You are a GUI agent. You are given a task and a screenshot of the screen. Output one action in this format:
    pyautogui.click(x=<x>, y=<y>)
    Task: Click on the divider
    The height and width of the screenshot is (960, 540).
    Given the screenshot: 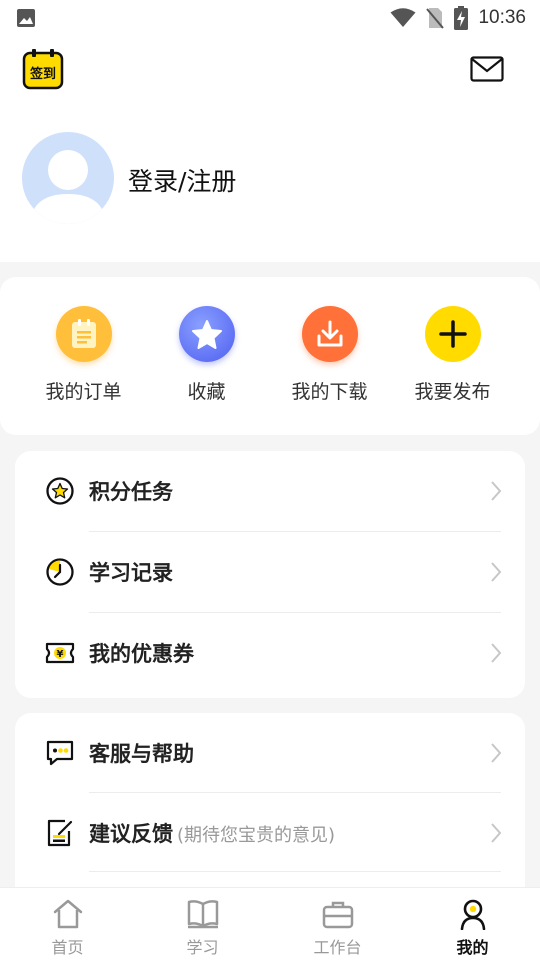 What is the action you would take?
    pyautogui.click(x=295, y=871)
    